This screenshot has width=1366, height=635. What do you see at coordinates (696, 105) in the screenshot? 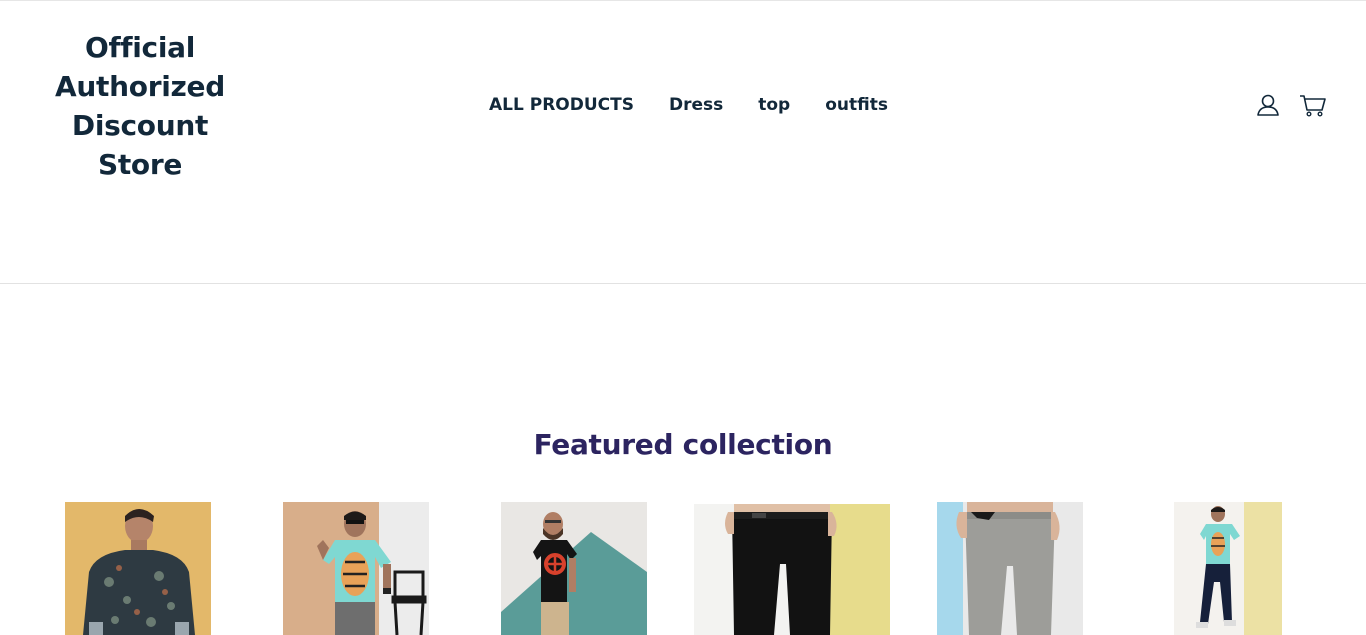
I see `nav-dress: Dress` at bounding box center [696, 105].